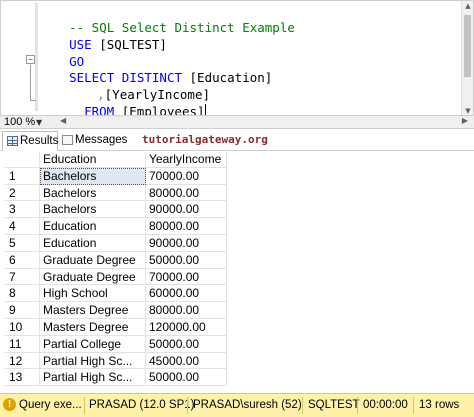 The image size is (474, 417). I want to click on watermark-text: tutorialgateway.org, so click(205, 139).